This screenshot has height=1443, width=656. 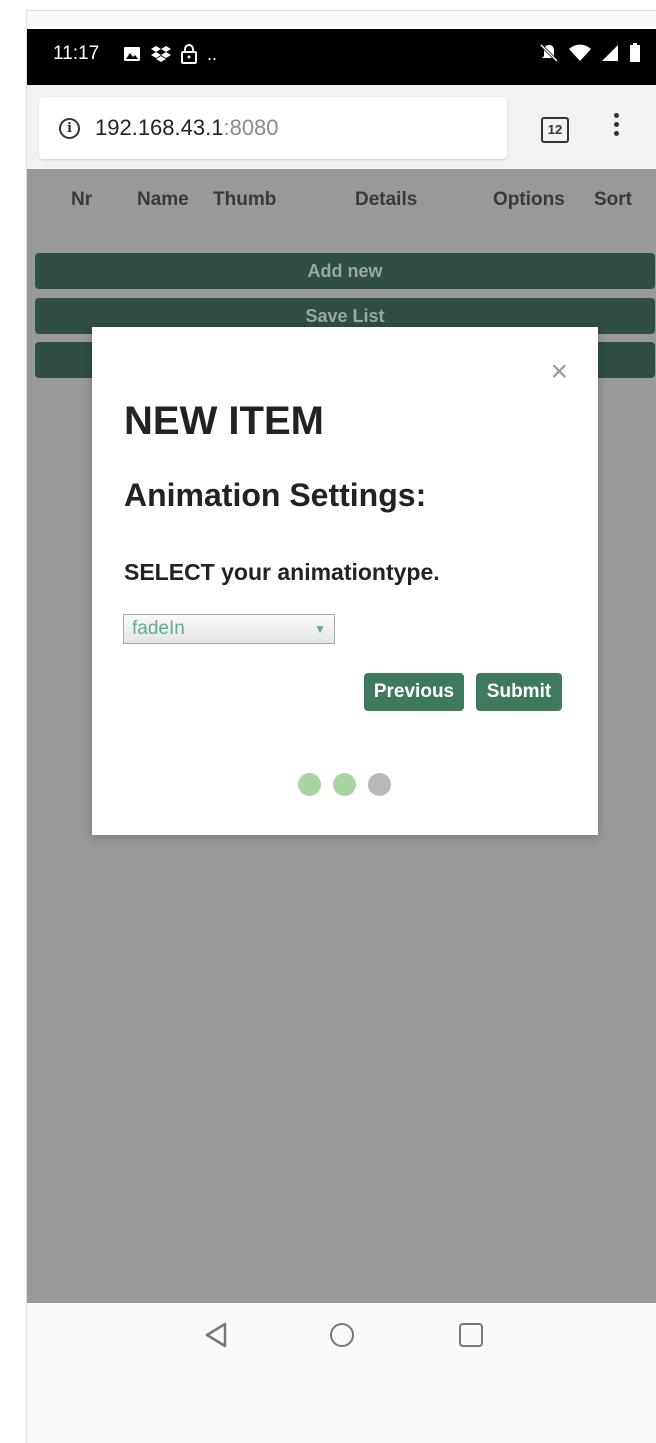 I want to click on column-thumb: Thumb, so click(x=245, y=199).